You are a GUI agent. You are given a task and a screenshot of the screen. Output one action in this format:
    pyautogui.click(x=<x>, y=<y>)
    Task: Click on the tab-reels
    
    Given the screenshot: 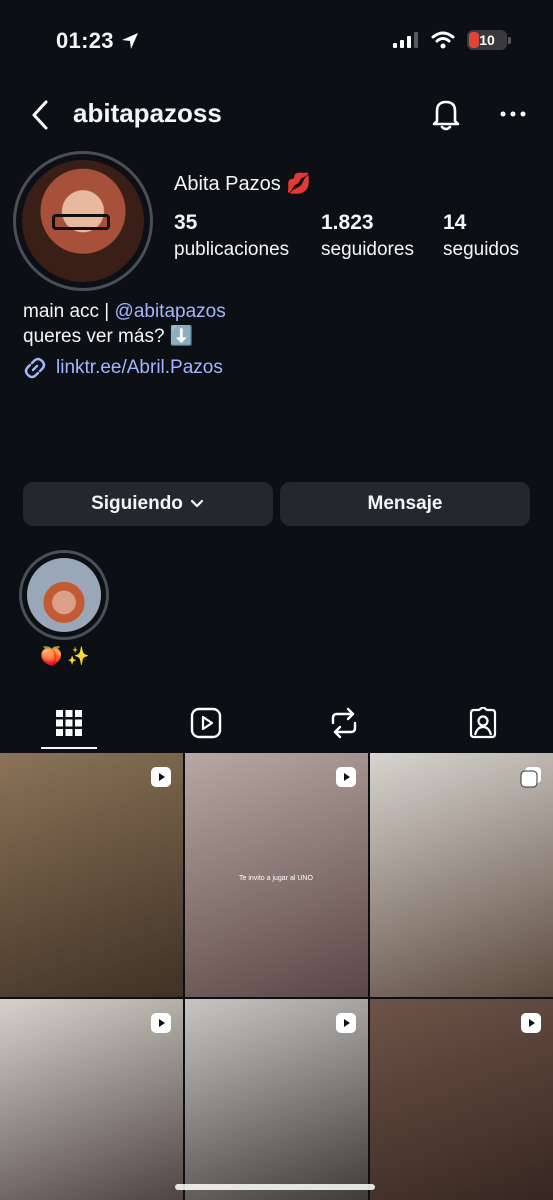 What is the action you would take?
    pyautogui.click(x=206, y=723)
    